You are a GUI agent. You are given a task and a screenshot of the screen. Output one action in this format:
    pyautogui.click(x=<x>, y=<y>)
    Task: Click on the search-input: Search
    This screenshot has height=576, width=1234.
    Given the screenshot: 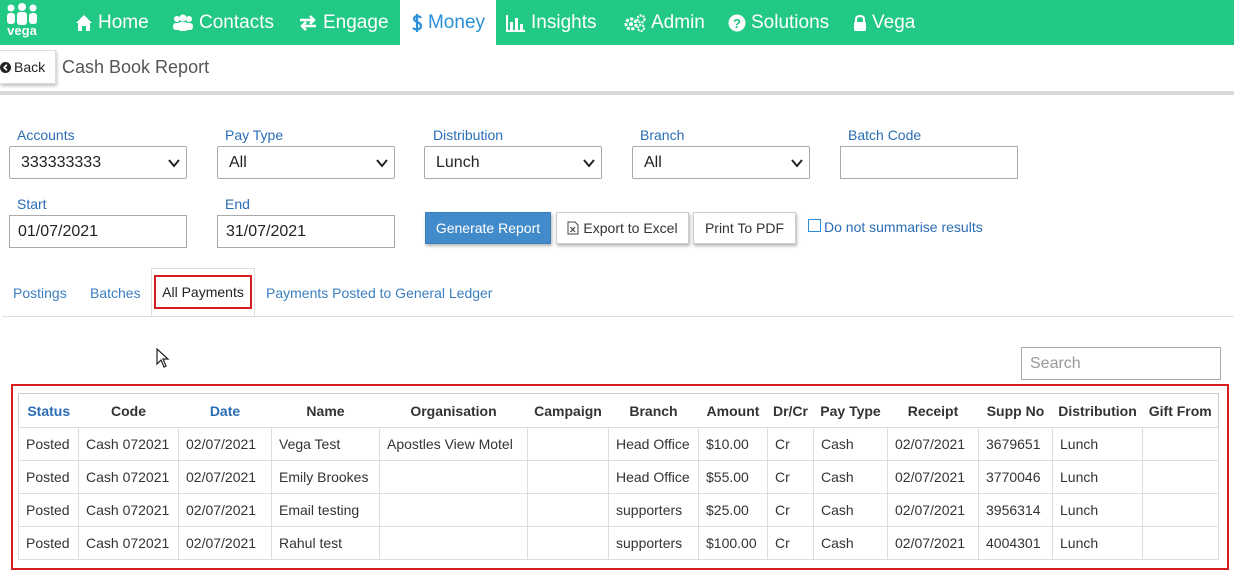 What is the action you would take?
    pyautogui.click(x=1121, y=363)
    